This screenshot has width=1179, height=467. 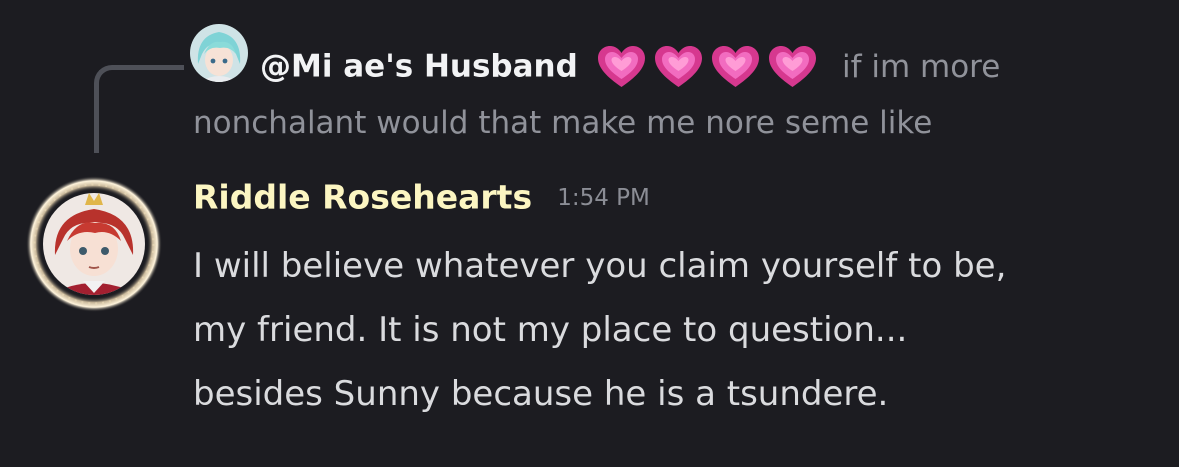 What do you see at coordinates (603, 198) in the screenshot?
I see `message-timestamp: 1:54 PM` at bounding box center [603, 198].